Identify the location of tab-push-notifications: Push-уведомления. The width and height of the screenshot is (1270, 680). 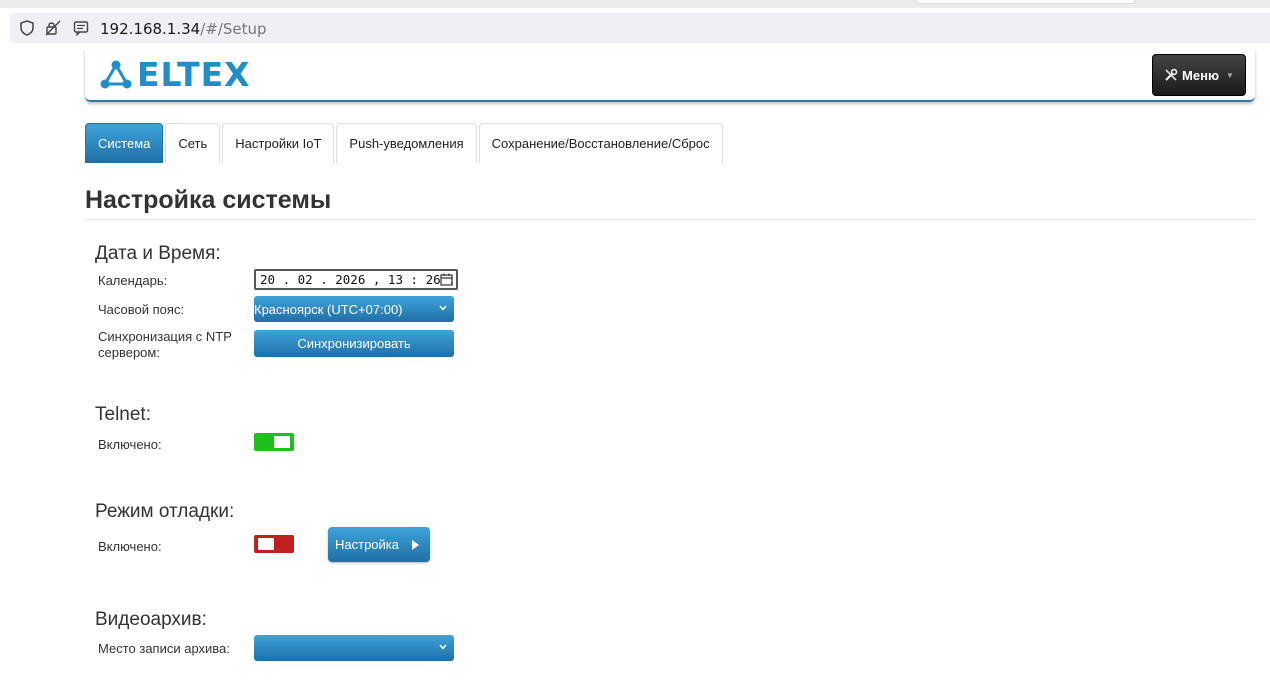
(406, 143).